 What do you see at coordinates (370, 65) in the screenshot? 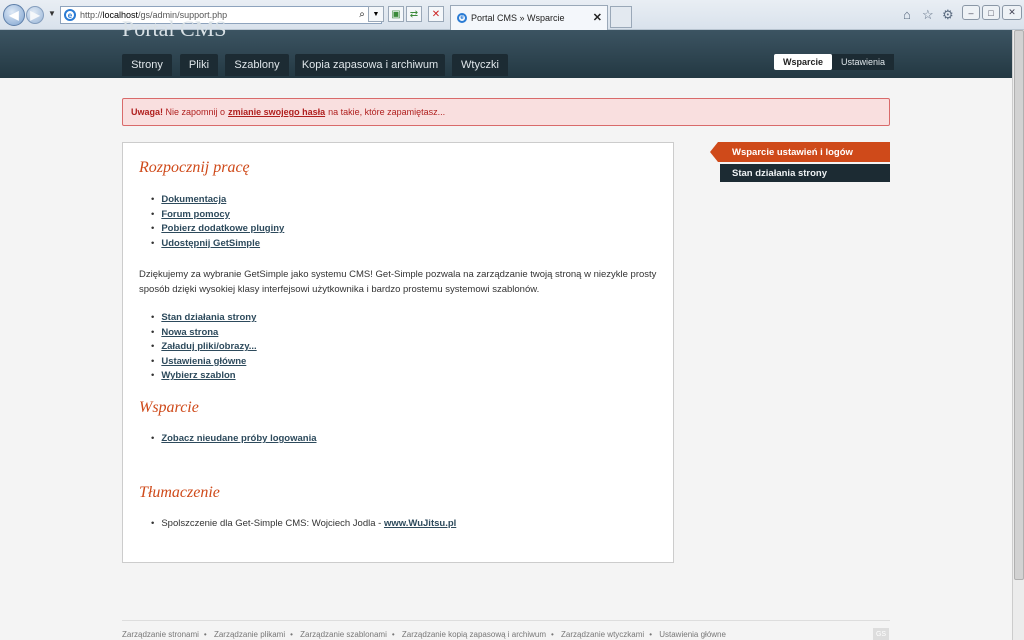
I see `tab-kopia-zapasowa: Kopia zapasowa i archiwum` at bounding box center [370, 65].